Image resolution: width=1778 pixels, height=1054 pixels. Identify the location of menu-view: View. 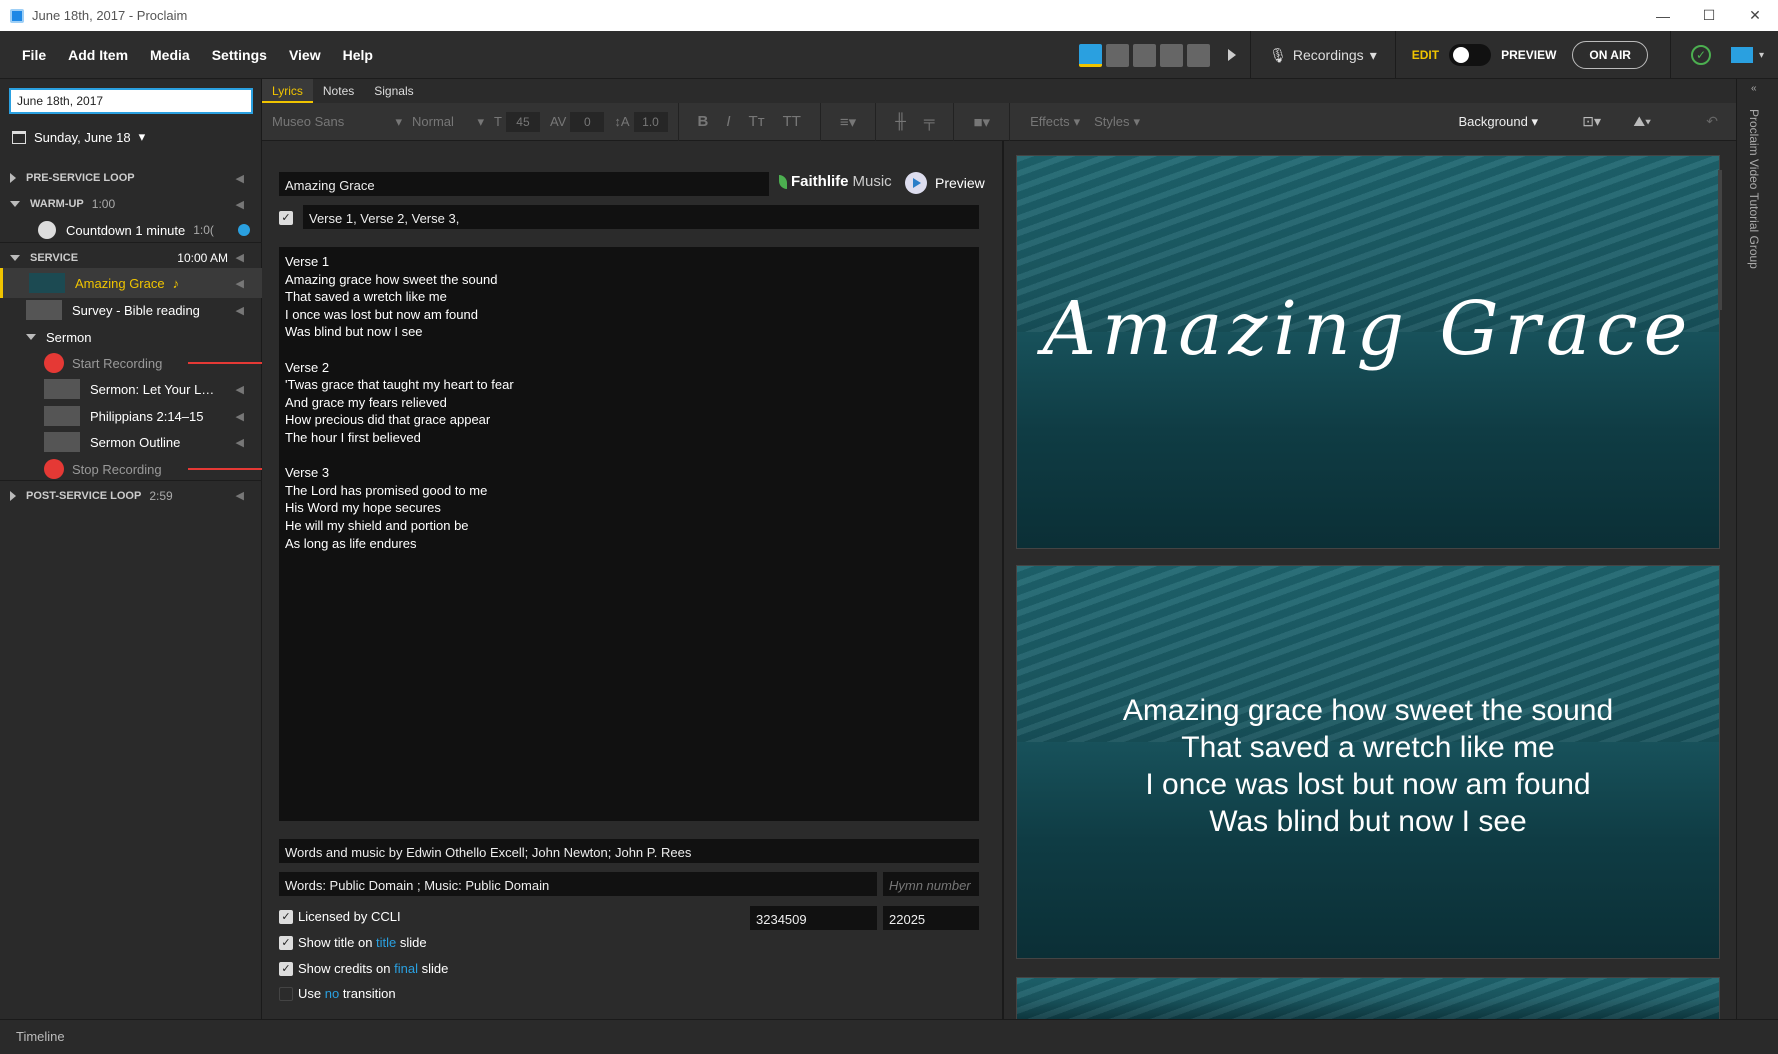
(305, 55).